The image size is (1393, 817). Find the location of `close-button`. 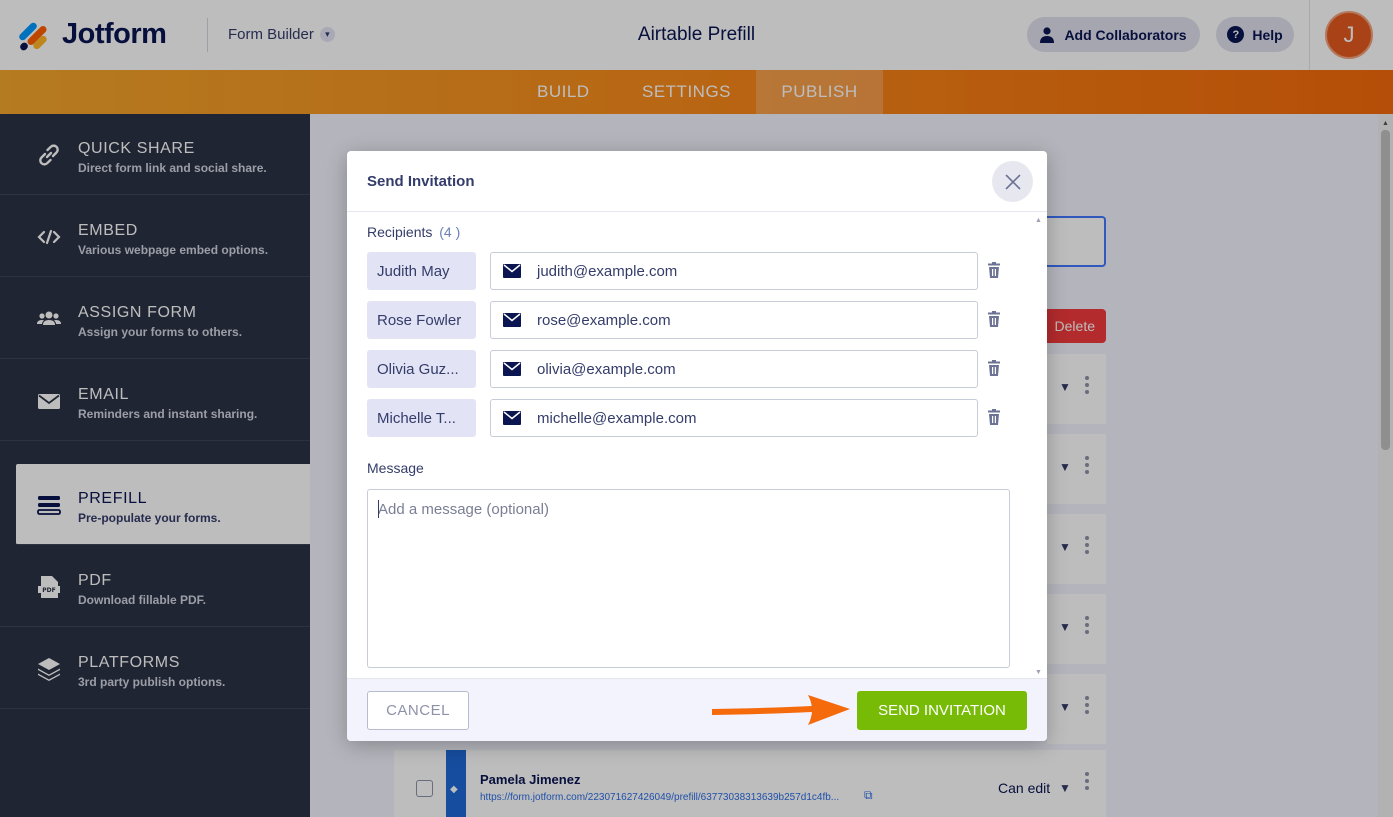

close-button is located at coordinates (1012, 181).